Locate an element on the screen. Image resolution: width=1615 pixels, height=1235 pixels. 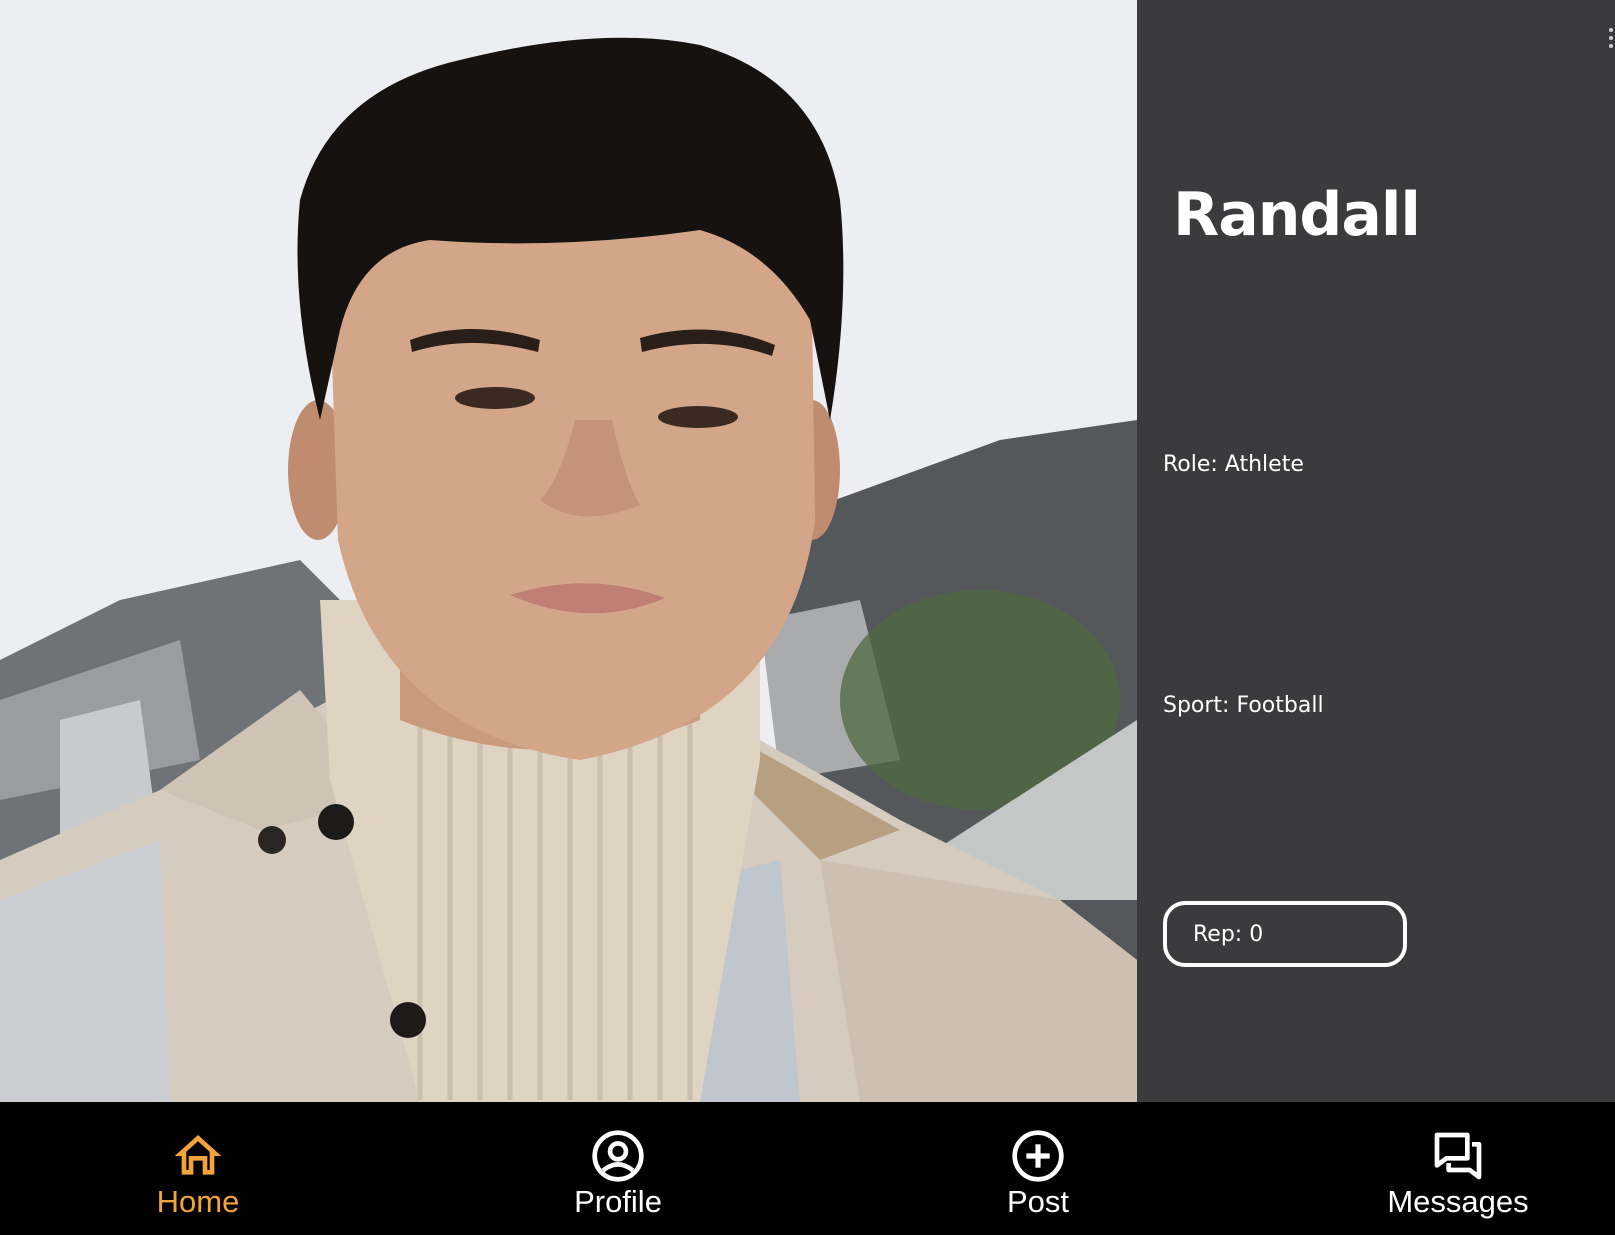
rep-label: Rep: 0 is located at coordinates (1228, 934).